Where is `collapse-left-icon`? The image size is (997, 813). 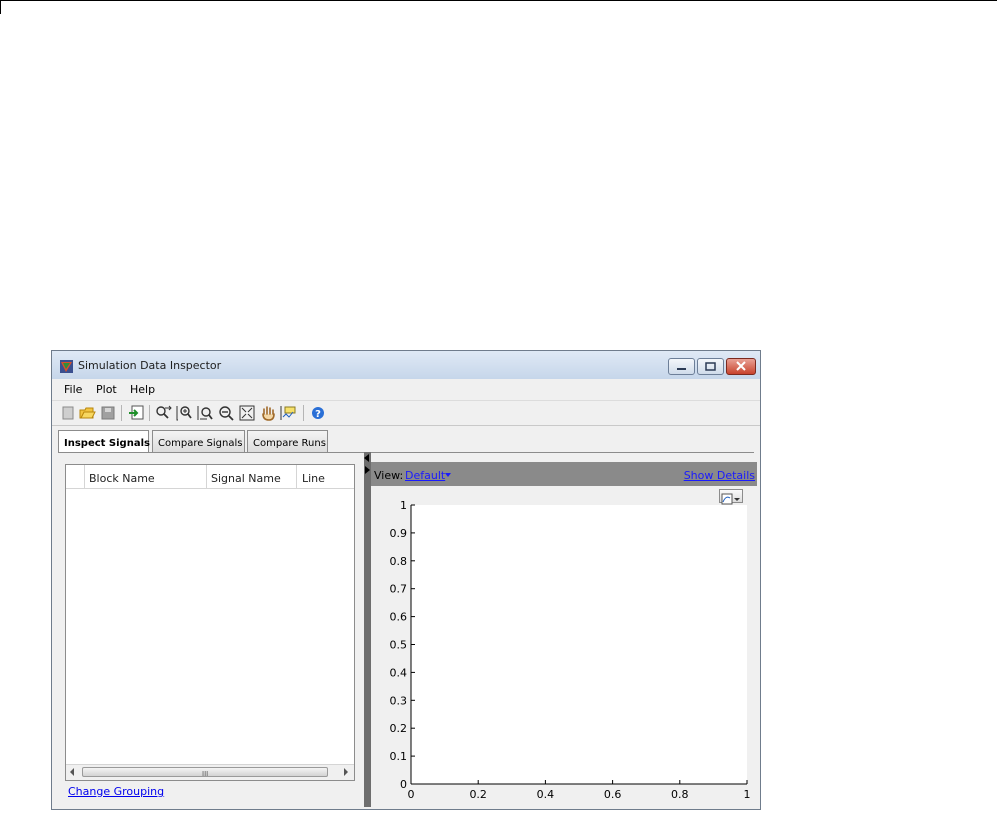
collapse-left-icon is located at coordinates (366, 458).